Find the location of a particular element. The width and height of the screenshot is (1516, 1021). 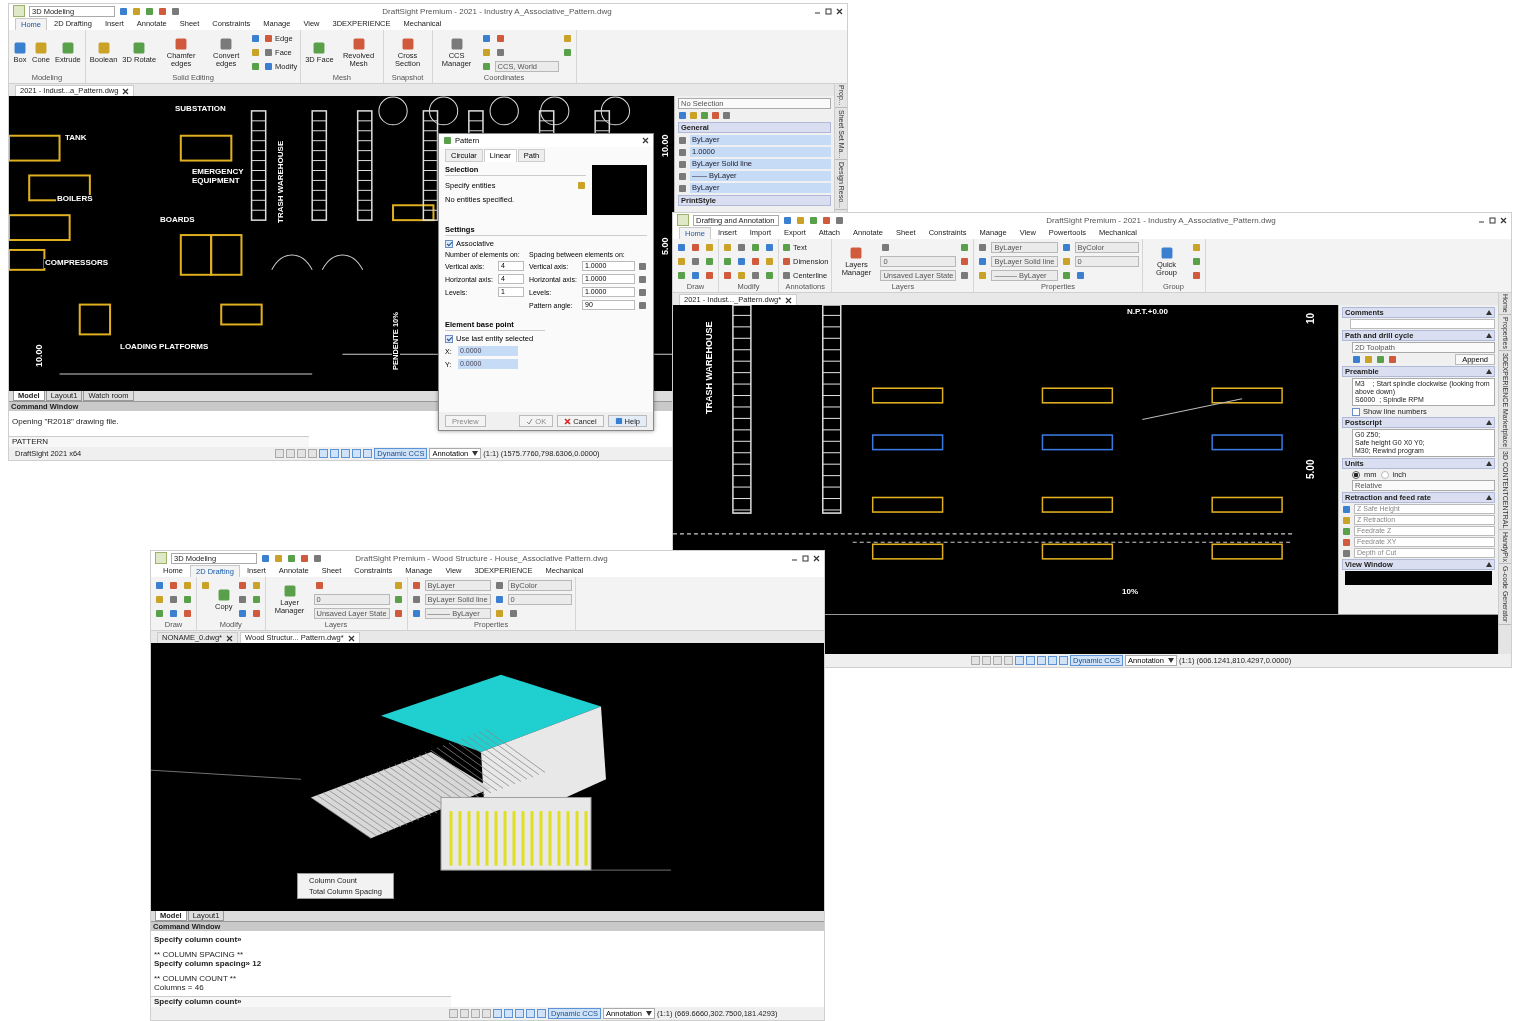

drawing-canvas: TRASH WAREHOUSE N.P.T.+0.00 10 5.00 10% is located at coordinates (1005, 459).